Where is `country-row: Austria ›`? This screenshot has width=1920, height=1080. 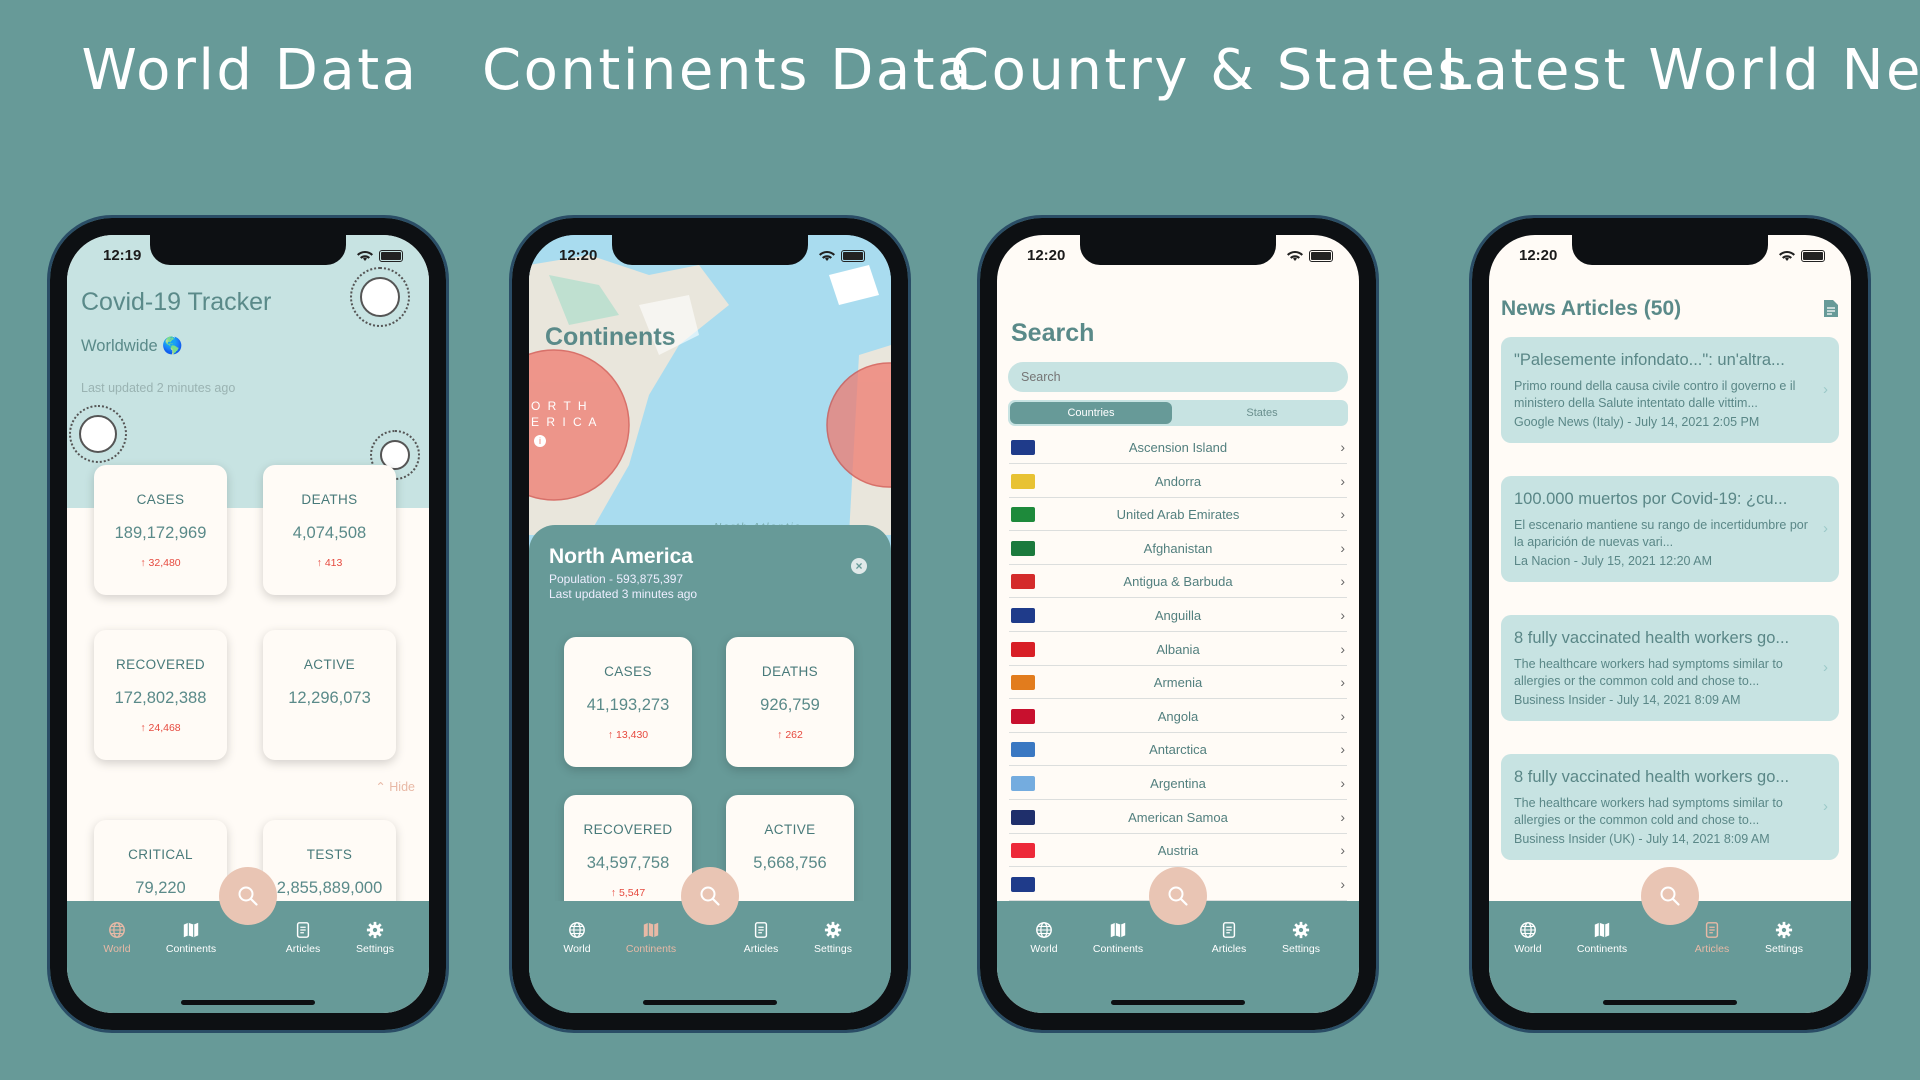 country-row: Austria › is located at coordinates (1178, 851).